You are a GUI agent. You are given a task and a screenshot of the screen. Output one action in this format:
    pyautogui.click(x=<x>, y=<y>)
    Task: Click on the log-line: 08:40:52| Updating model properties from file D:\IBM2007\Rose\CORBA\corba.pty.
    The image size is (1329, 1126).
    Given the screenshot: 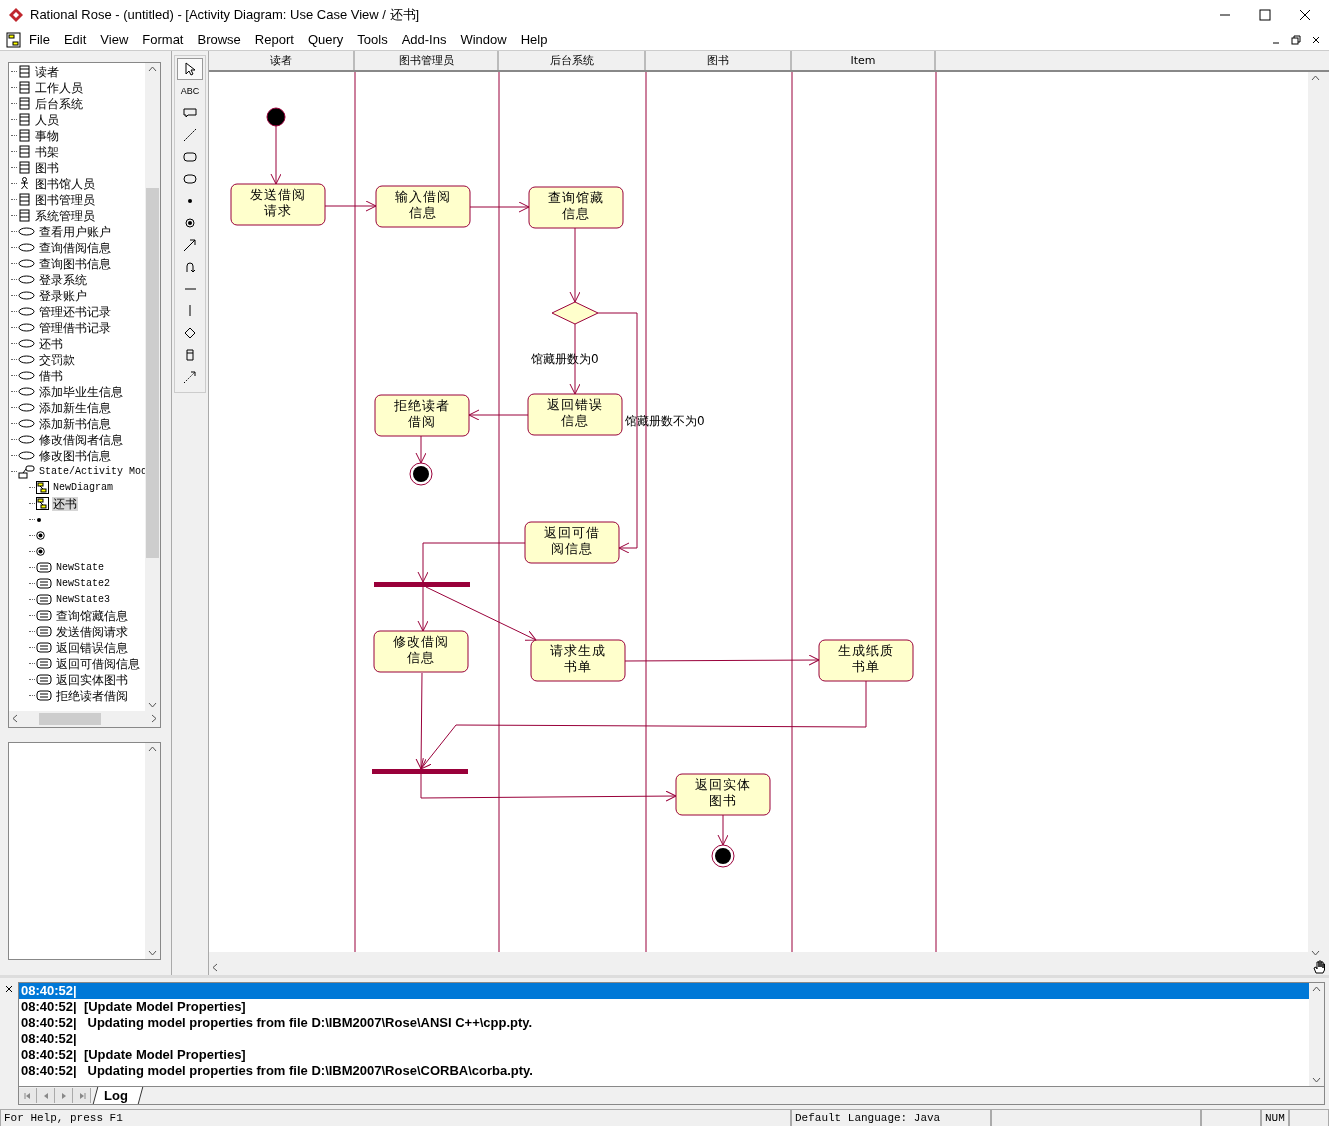 What is the action you would take?
    pyautogui.click(x=664, y=1071)
    